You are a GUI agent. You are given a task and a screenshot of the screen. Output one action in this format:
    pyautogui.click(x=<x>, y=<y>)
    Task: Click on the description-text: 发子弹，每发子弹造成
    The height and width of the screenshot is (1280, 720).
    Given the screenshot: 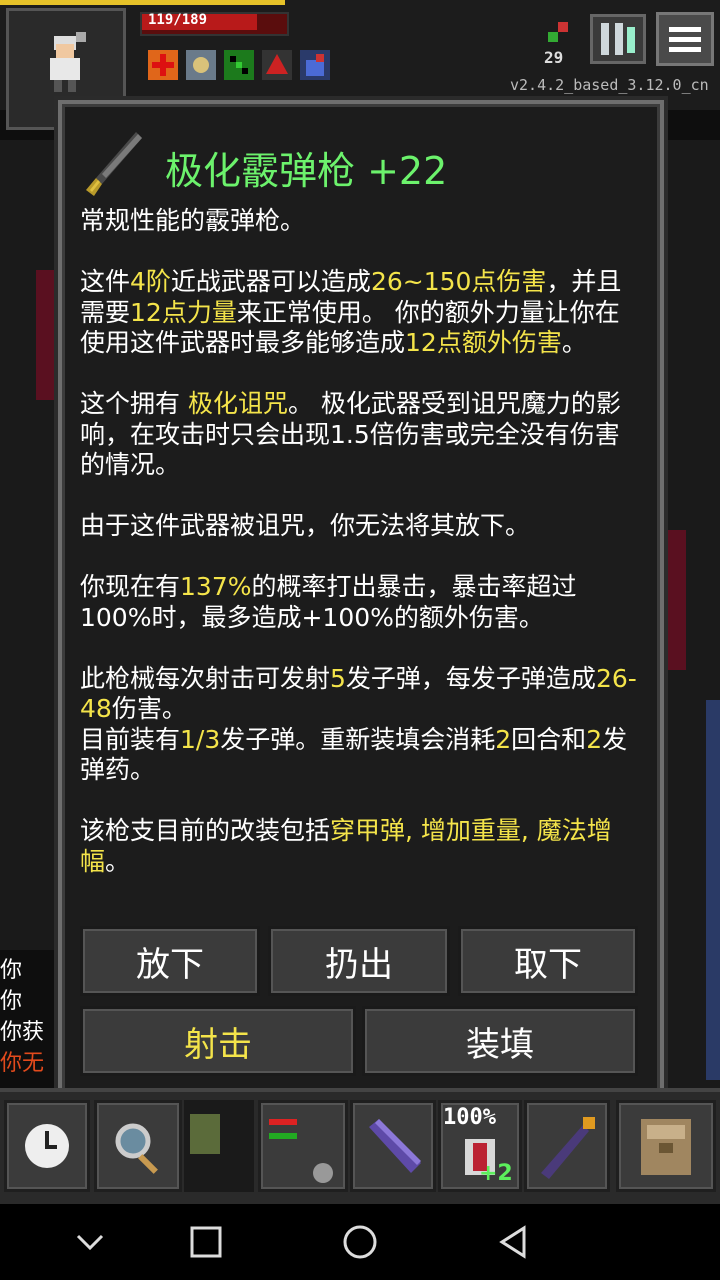 What is the action you would take?
    pyautogui.click(x=470, y=678)
    